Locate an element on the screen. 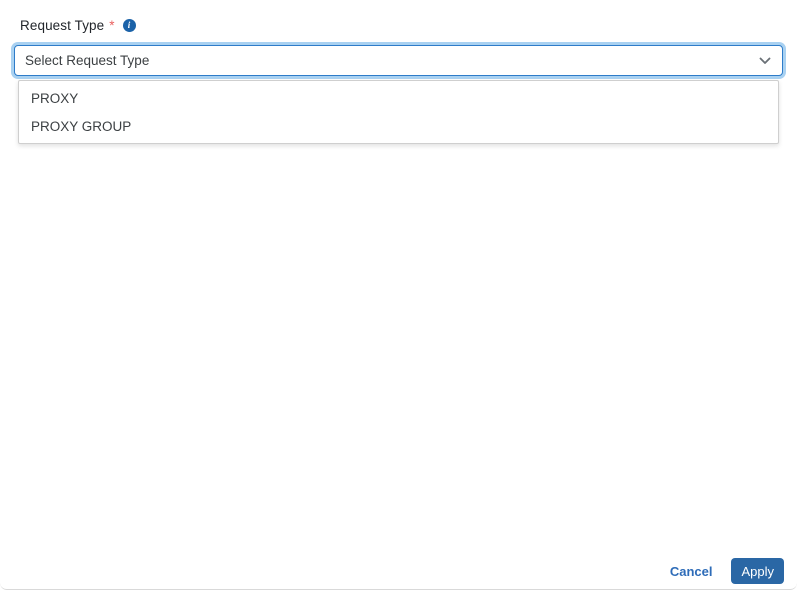 This screenshot has height=596, width=797. chevron-down-icon is located at coordinates (765, 61).